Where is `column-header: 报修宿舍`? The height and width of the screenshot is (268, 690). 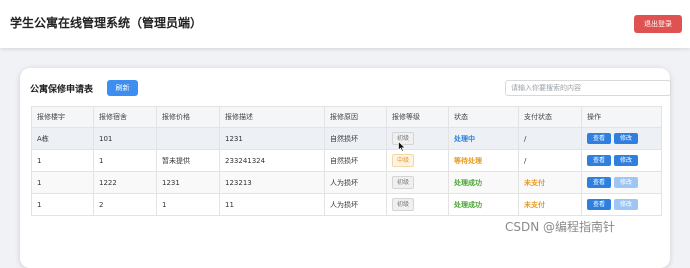 column-header: 报修宿舍 is located at coordinates (125, 117).